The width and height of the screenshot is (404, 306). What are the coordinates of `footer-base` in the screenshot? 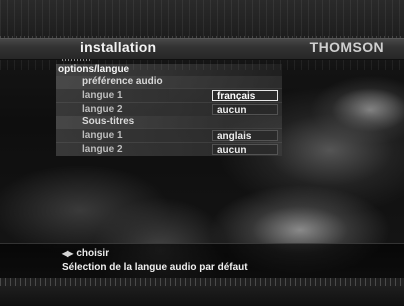 It's located at (202, 295).